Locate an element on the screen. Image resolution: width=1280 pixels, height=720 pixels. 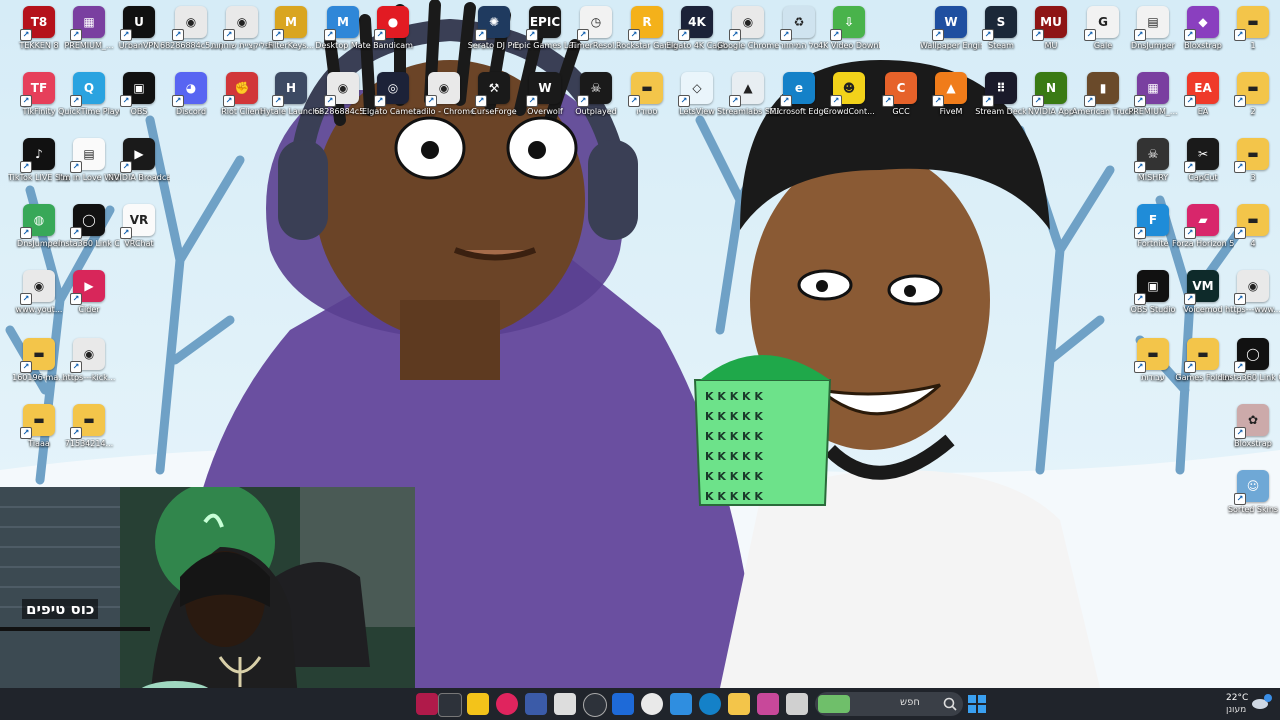
letsview-glyph: ◇ is located at coordinates (697, 88).